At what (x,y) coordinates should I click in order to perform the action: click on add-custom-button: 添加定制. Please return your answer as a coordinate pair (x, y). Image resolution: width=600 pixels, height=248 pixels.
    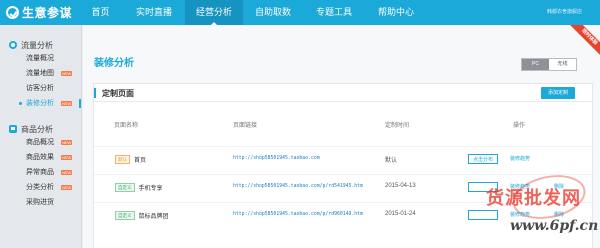
    Looking at the image, I should click on (558, 93).